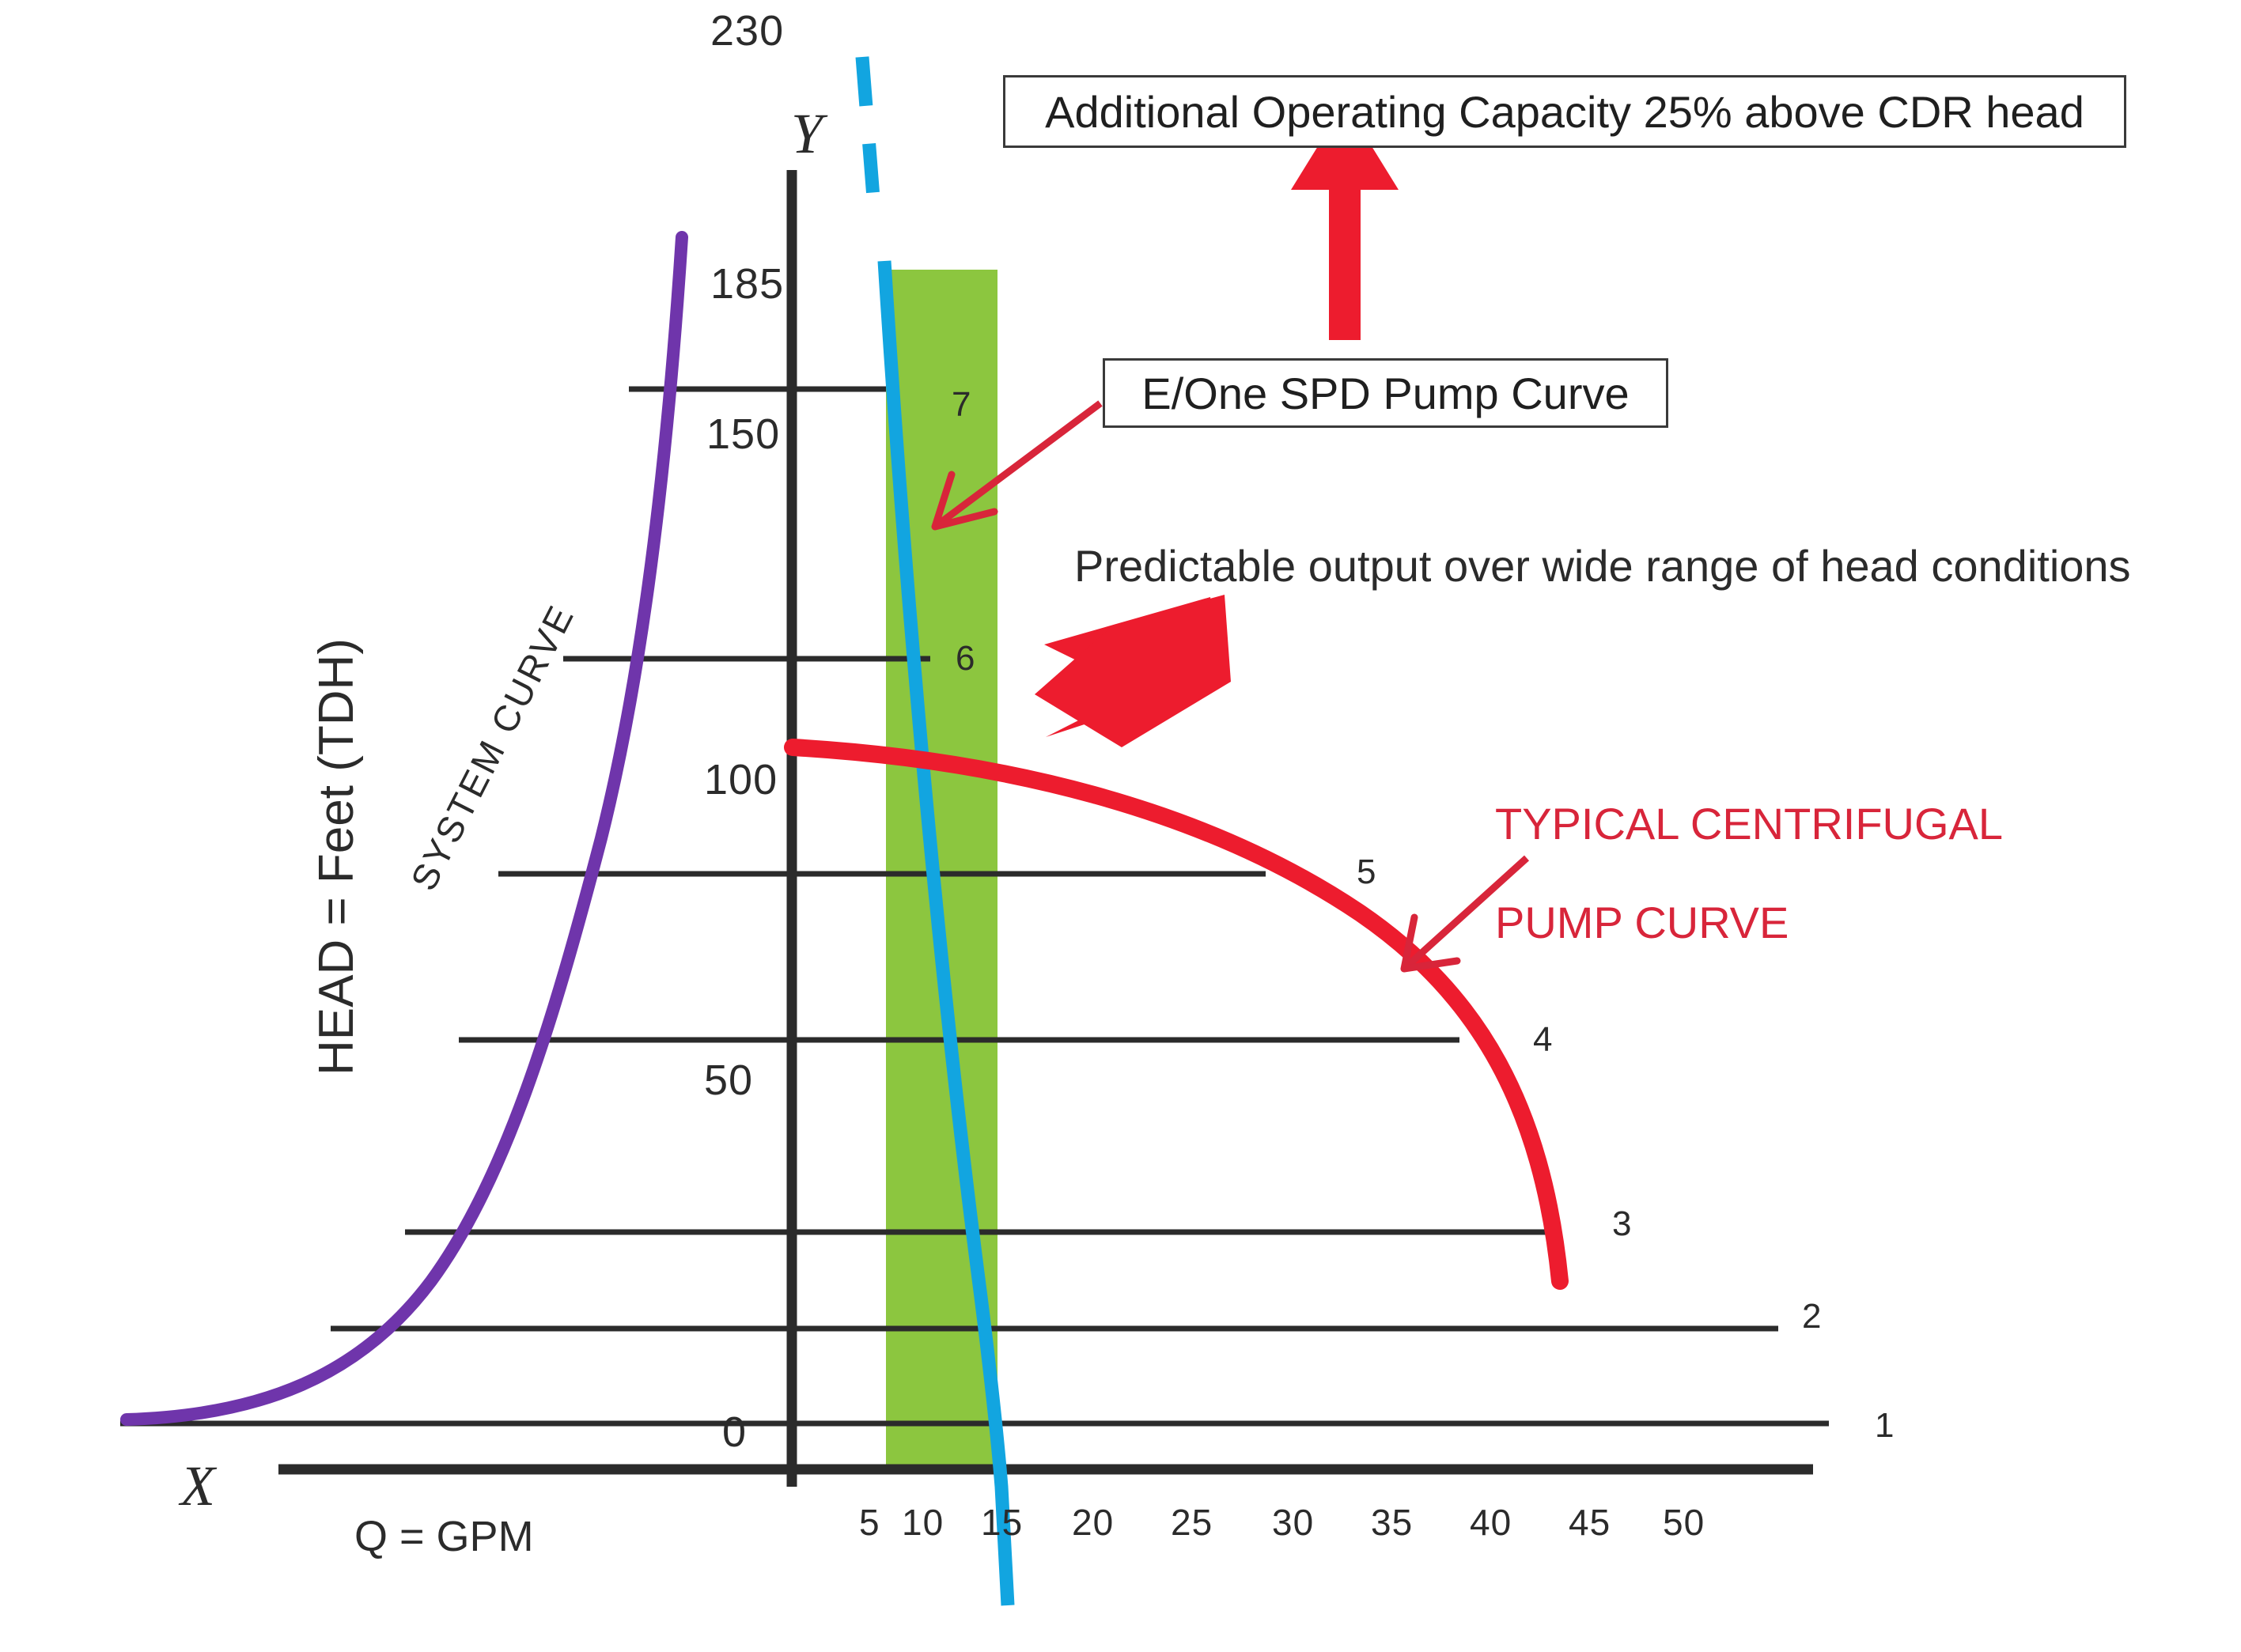  I want to click on x-axis-letter: X, so click(197, 1486).